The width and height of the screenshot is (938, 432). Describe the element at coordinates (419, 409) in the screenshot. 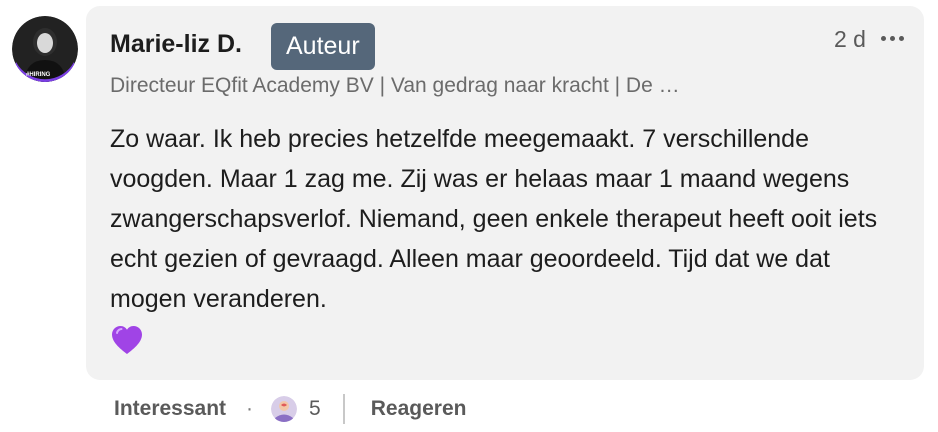

I see `reply-button: Reageren` at that location.